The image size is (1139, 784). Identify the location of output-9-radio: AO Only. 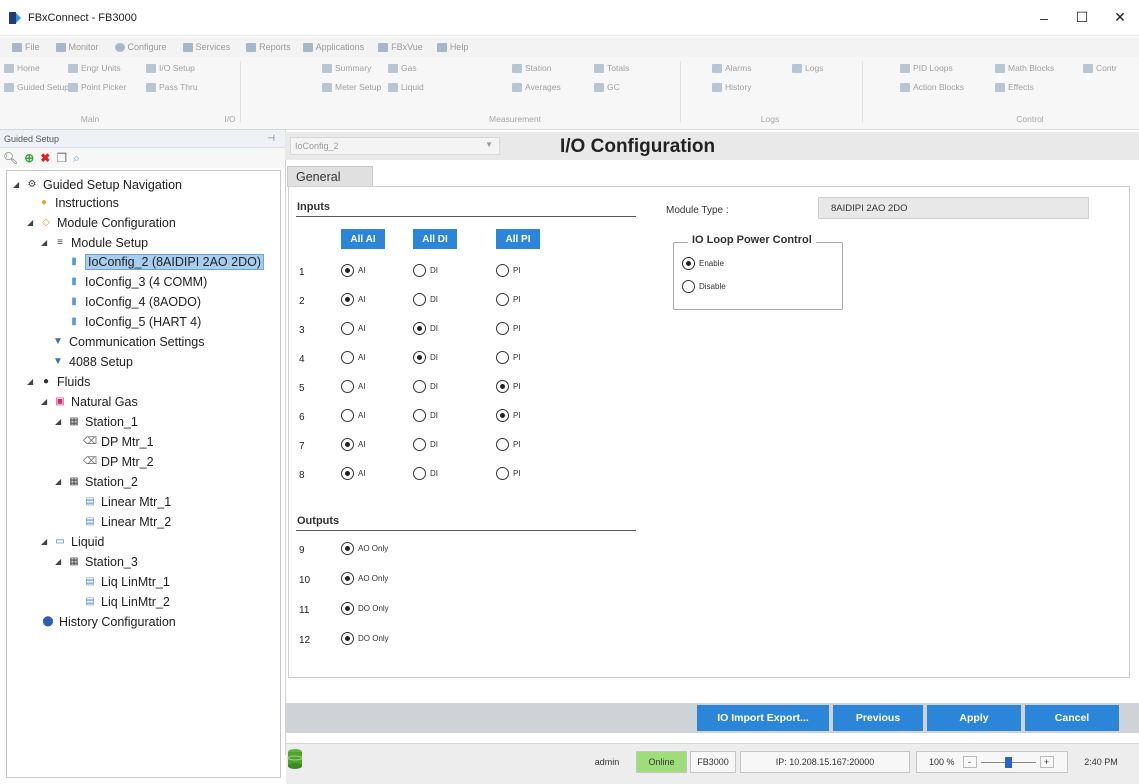
(364, 548).